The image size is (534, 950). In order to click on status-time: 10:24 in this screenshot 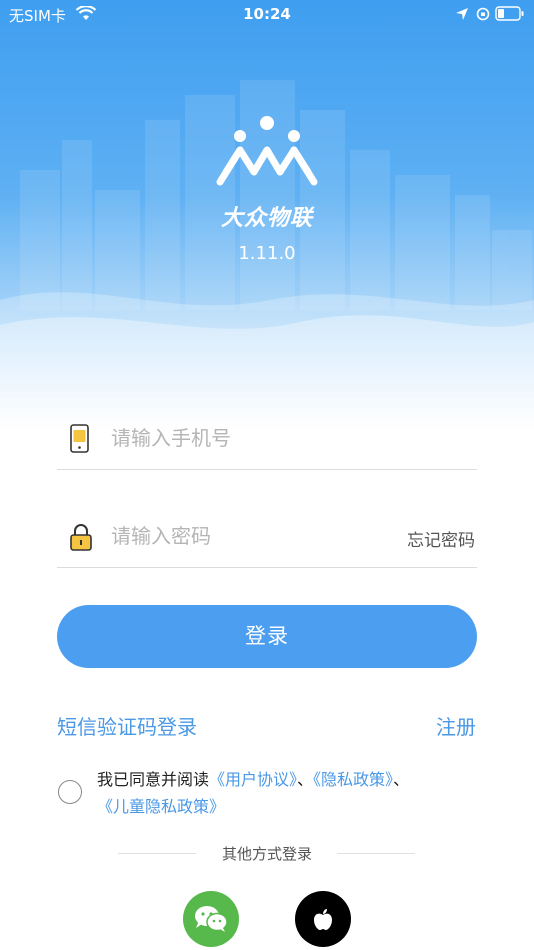, I will do `click(267, 14)`.